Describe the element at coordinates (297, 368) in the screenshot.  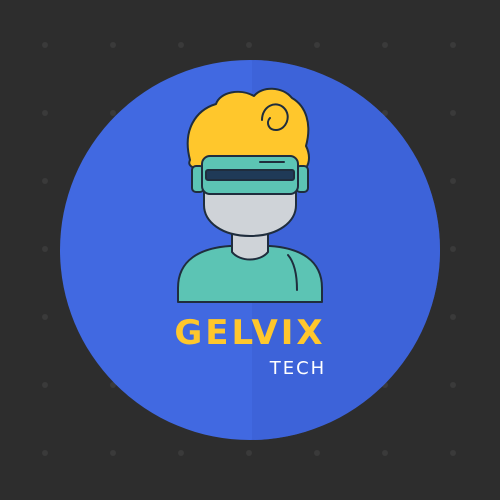
I see `brand-tagline: TECH` at that location.